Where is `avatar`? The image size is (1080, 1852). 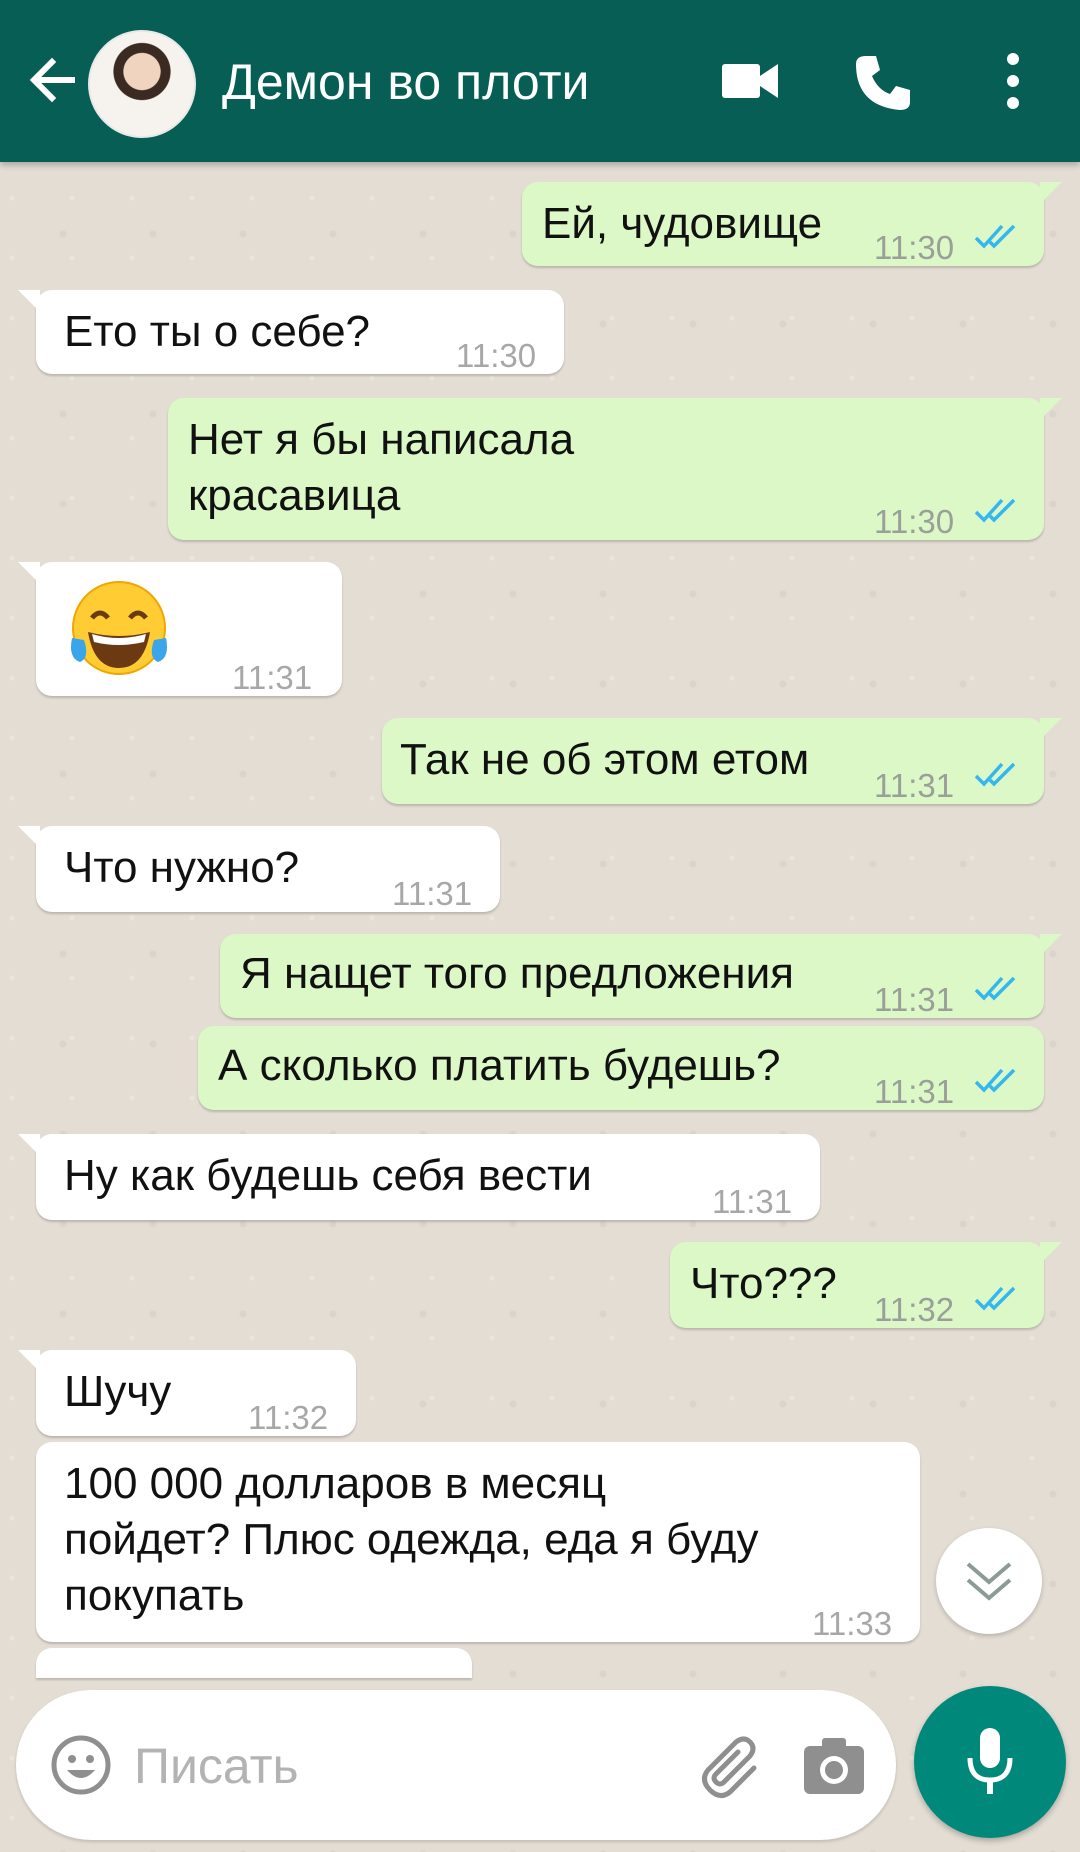
avatar is located at coordinates (142, 84).